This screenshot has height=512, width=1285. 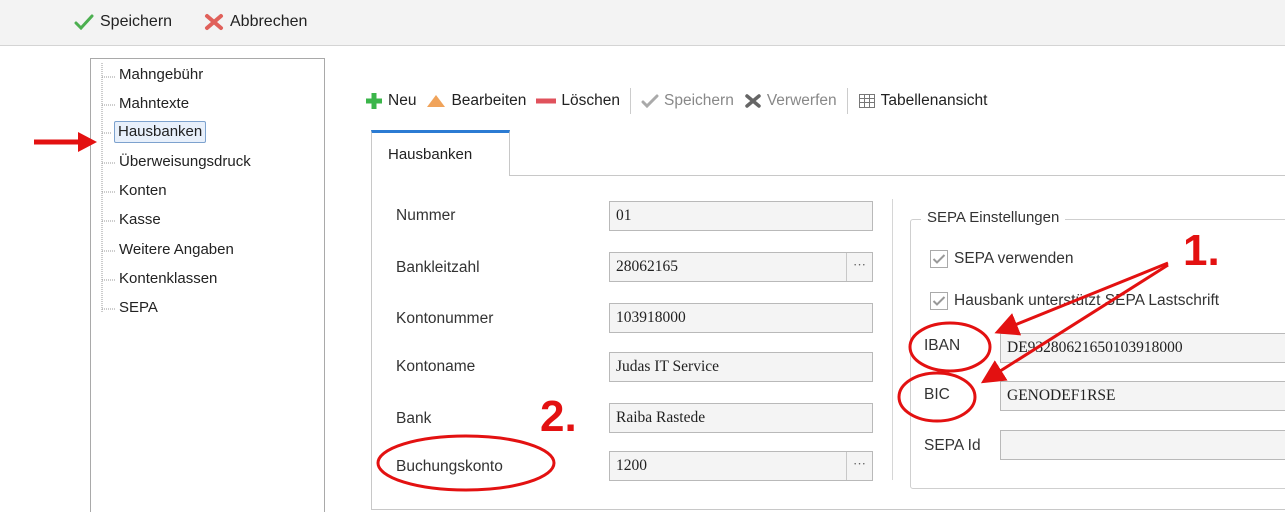 What do you see at coordinates (741, 418) in the screenshot?
I see `bank-field: Raiba Rastede` at bounding box center [741, 418].